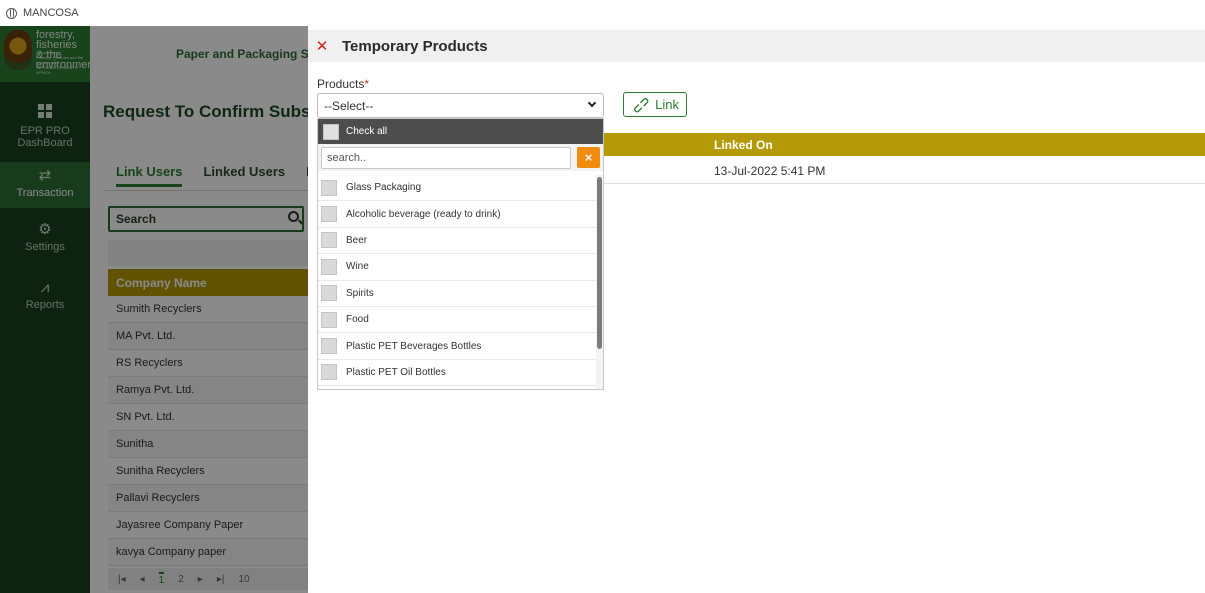  What do you see at coordinates (460, 105) in the screenshot?
I see `products-select: --Select--` at bounding box center [460, 105].